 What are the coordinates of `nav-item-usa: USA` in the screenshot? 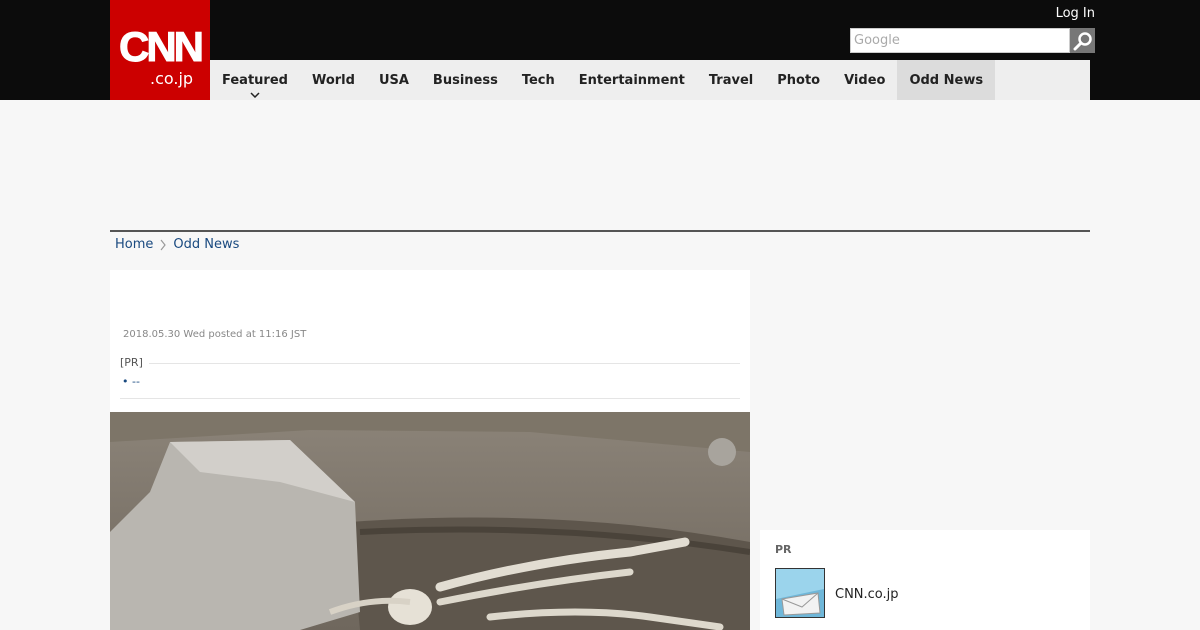 It's located at (394, 80).